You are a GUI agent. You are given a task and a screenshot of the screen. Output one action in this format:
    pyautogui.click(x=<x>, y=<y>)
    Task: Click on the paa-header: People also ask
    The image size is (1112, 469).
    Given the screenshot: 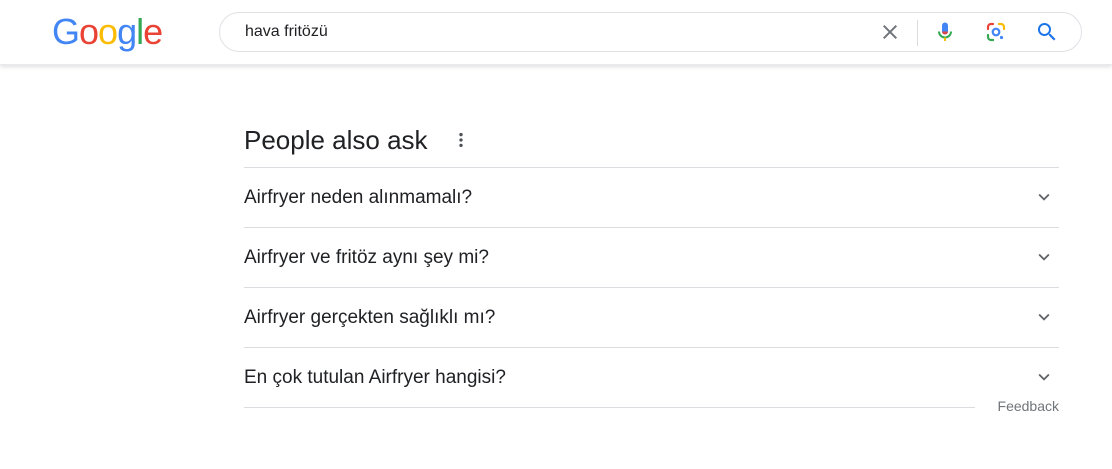 What is the action you would take?
    pyautogui.click(x=651, y=143)
    